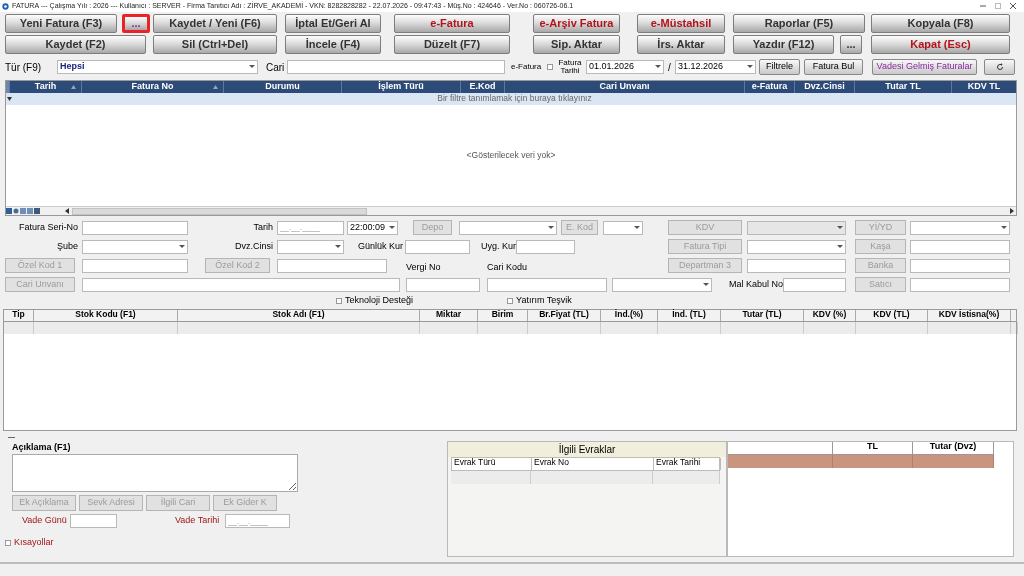  I want to click on account-code-label: Cari Kodu, so click(508, 268).